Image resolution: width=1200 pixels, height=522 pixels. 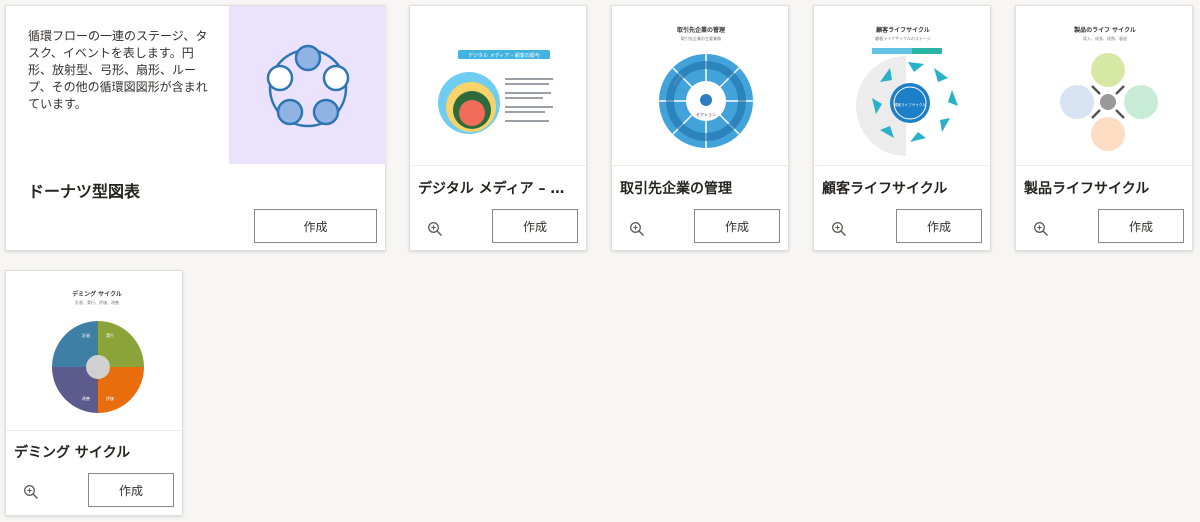 I want to click on pdca-quadrant-diagram: デミング サイクル 計画、実行、評価、改善 計画 実行 評価 改善, so click(x=98, y=351).